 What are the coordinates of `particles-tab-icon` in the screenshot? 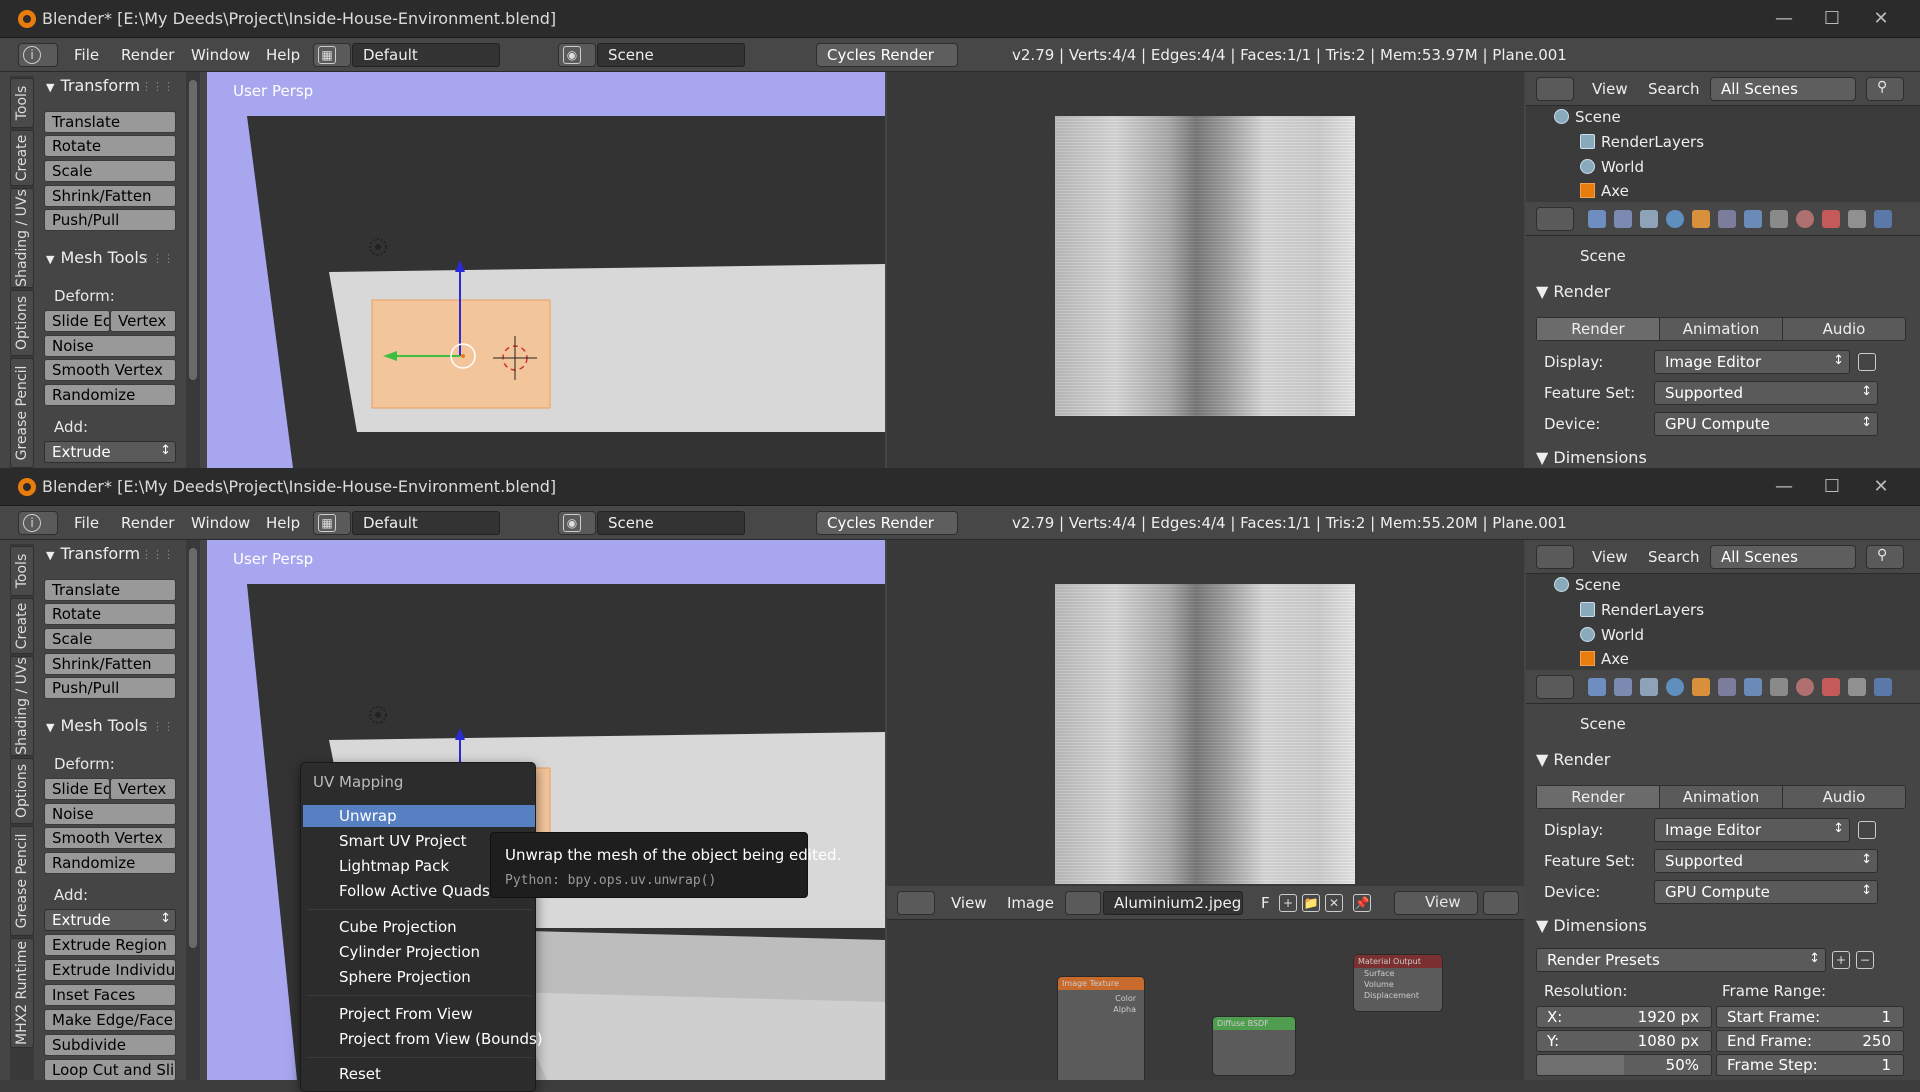 It's located at (1857, 219).